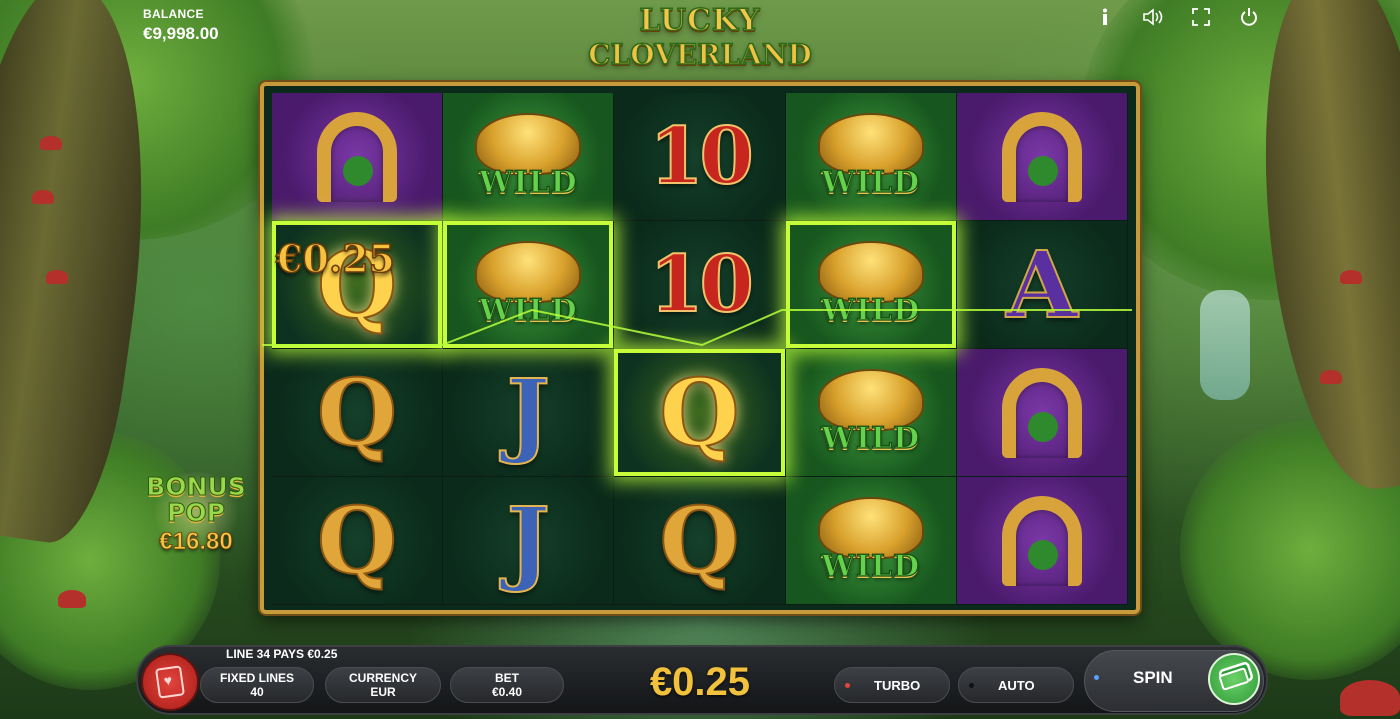 This screenshot has width=1400, height=719. Describe the element at coordinates (1234, 679) in the screenshot. I see `spin-cash-icon` at that location.